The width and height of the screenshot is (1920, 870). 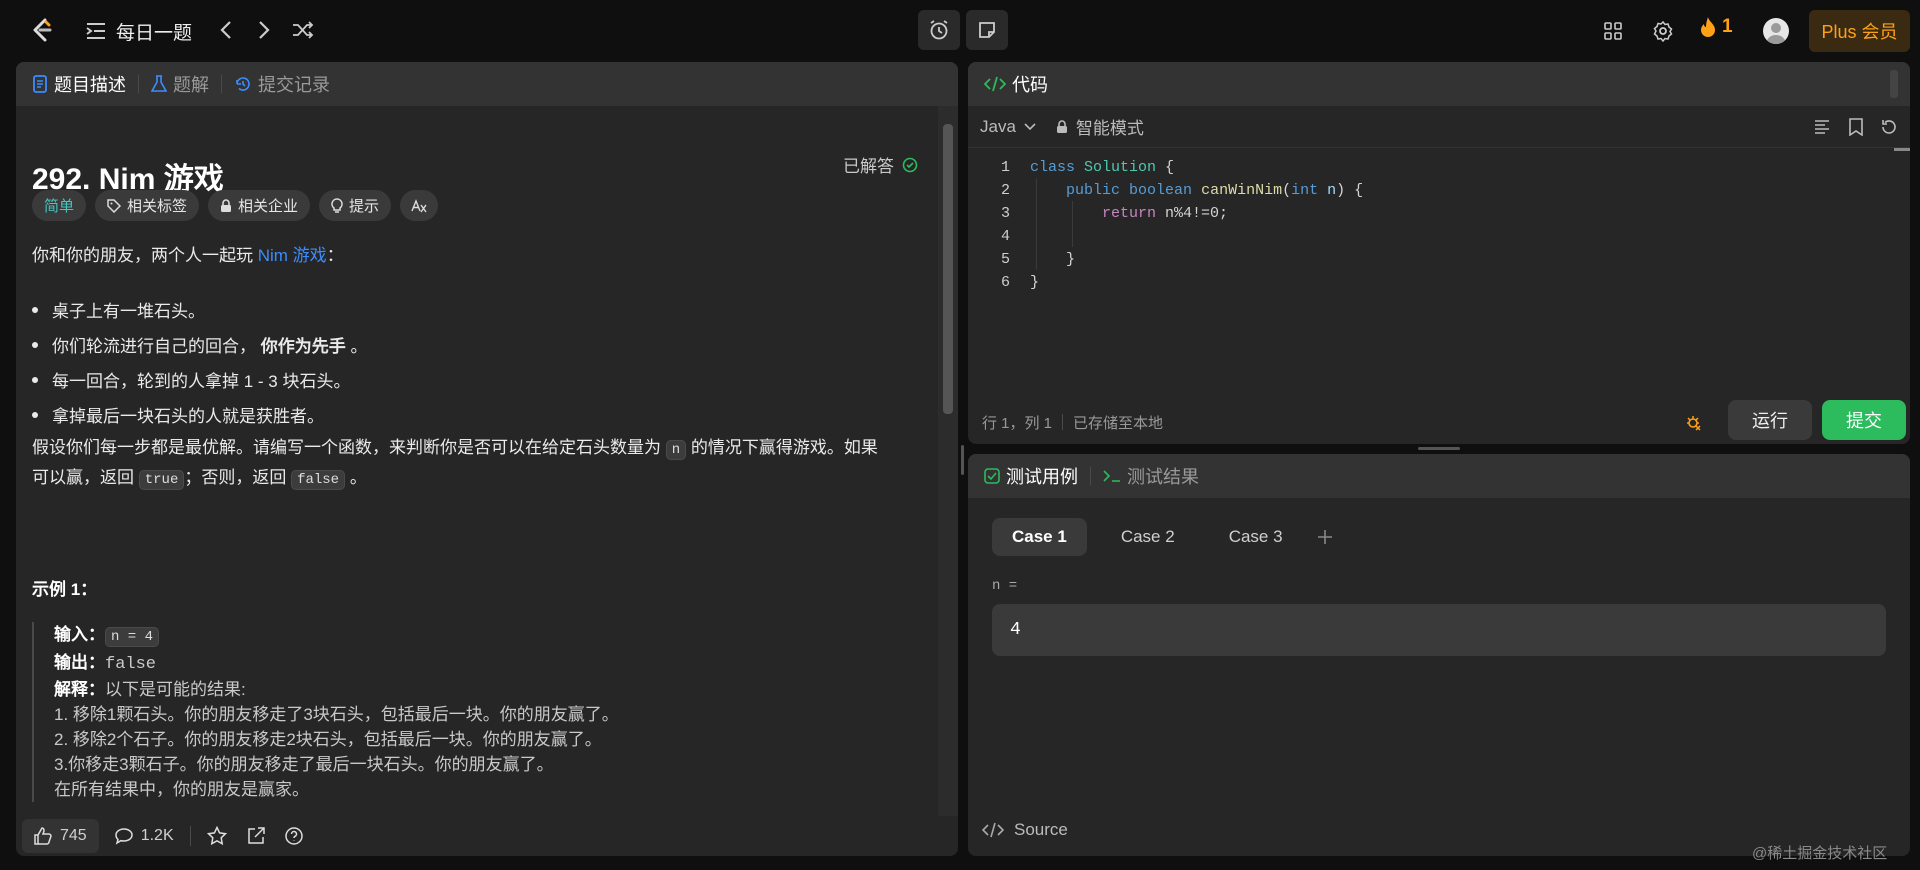 I want to click on leetcode-logo-icon, so click(x=42, y=30).